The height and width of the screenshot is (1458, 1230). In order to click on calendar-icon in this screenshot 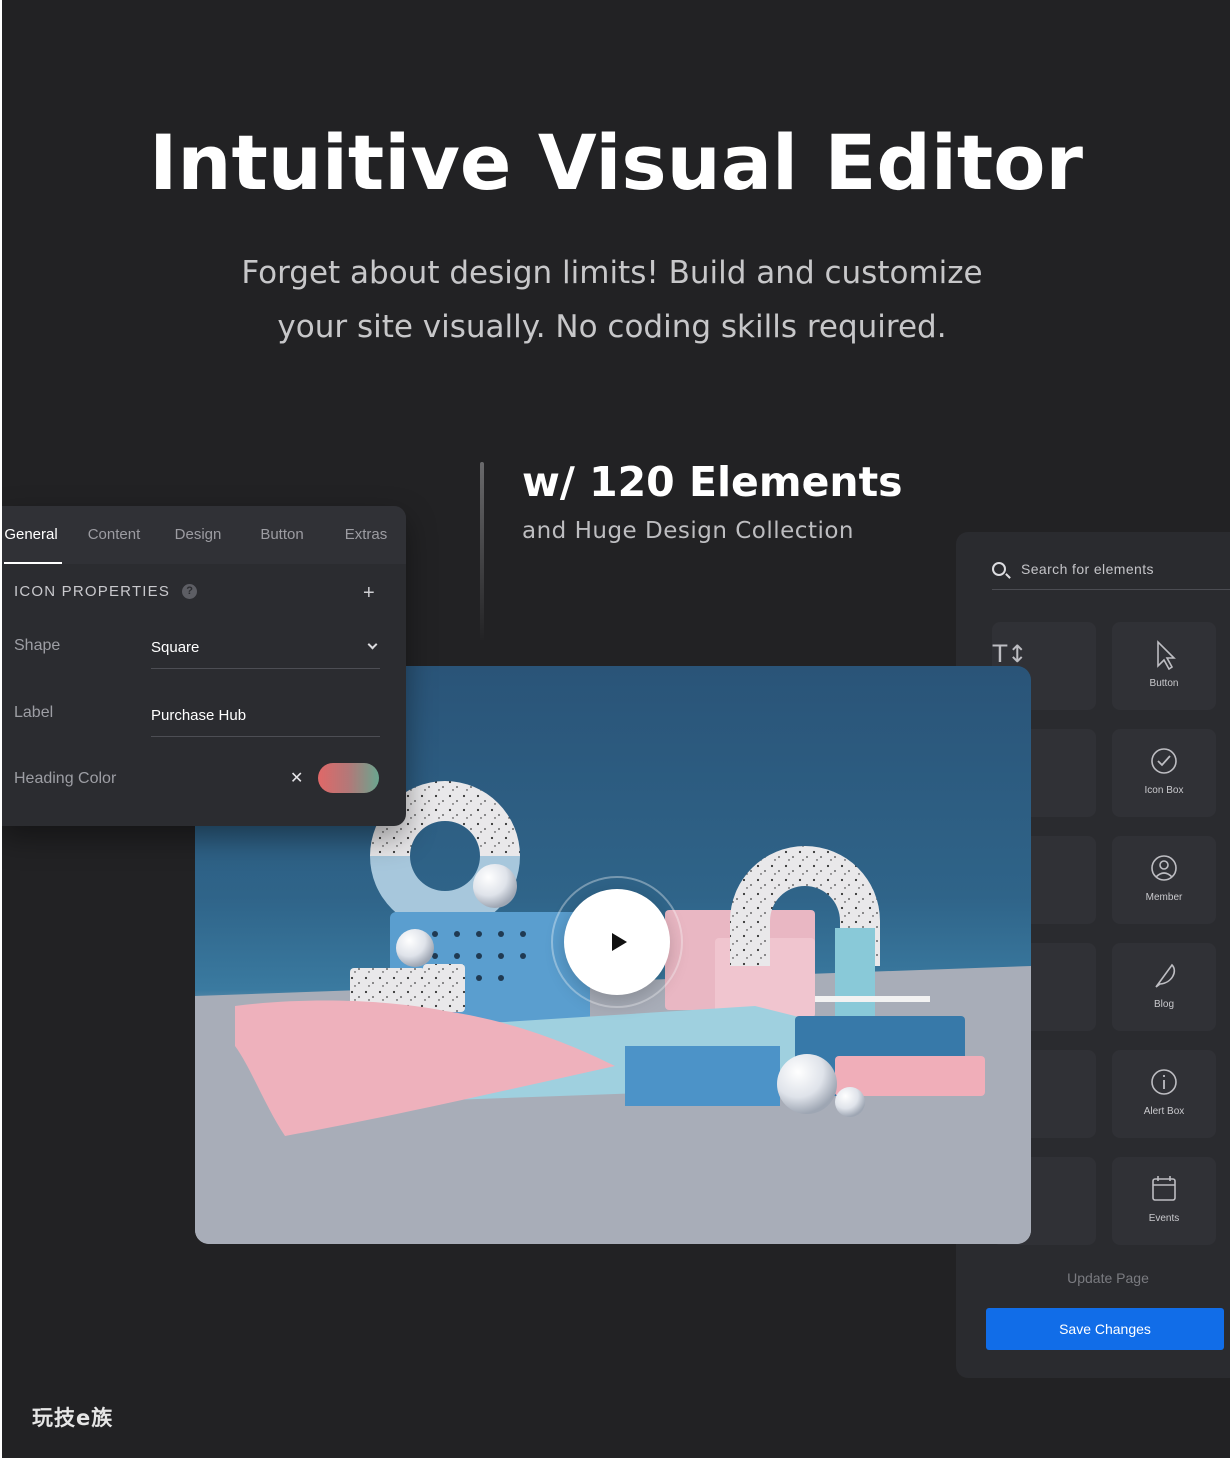, I will do `click(1164, 1188)`.